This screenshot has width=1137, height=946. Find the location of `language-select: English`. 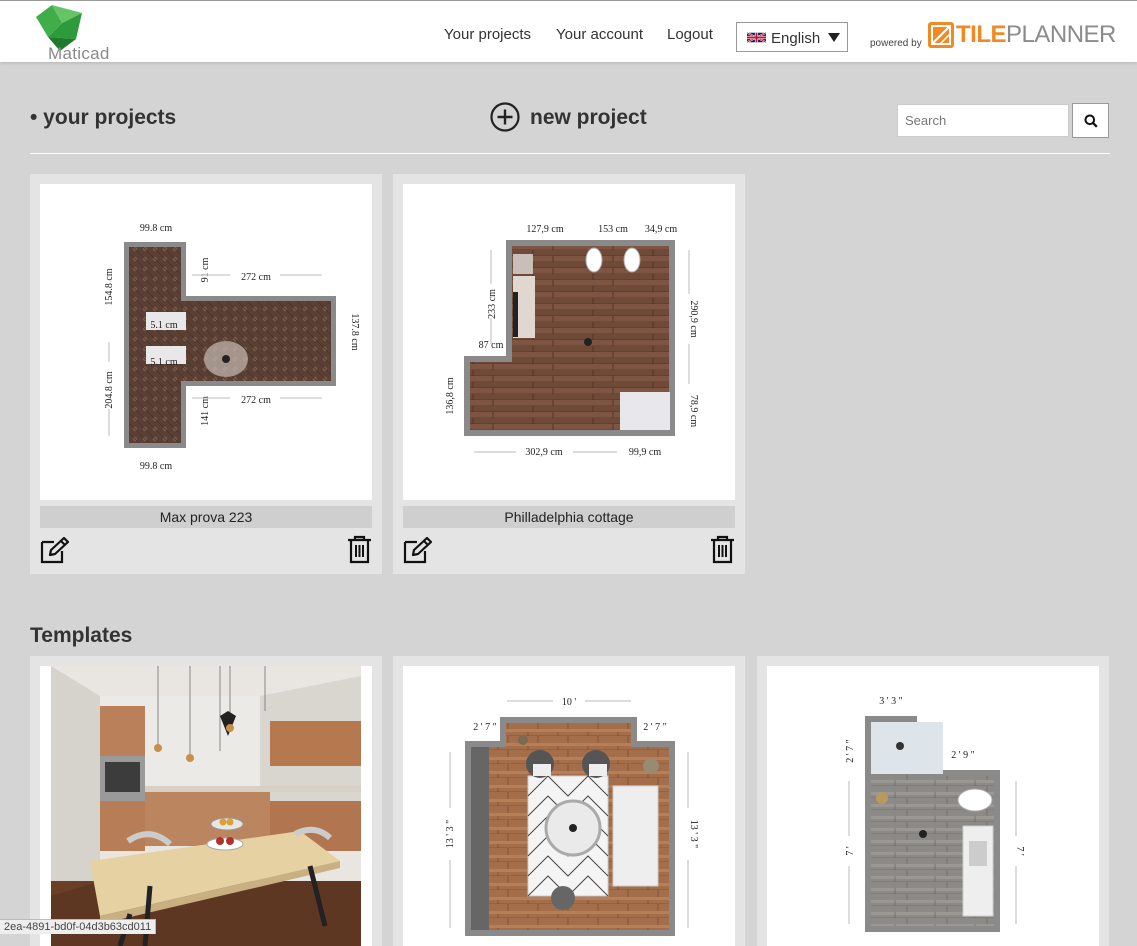

language-select: English is located at coordinates (792, 37).